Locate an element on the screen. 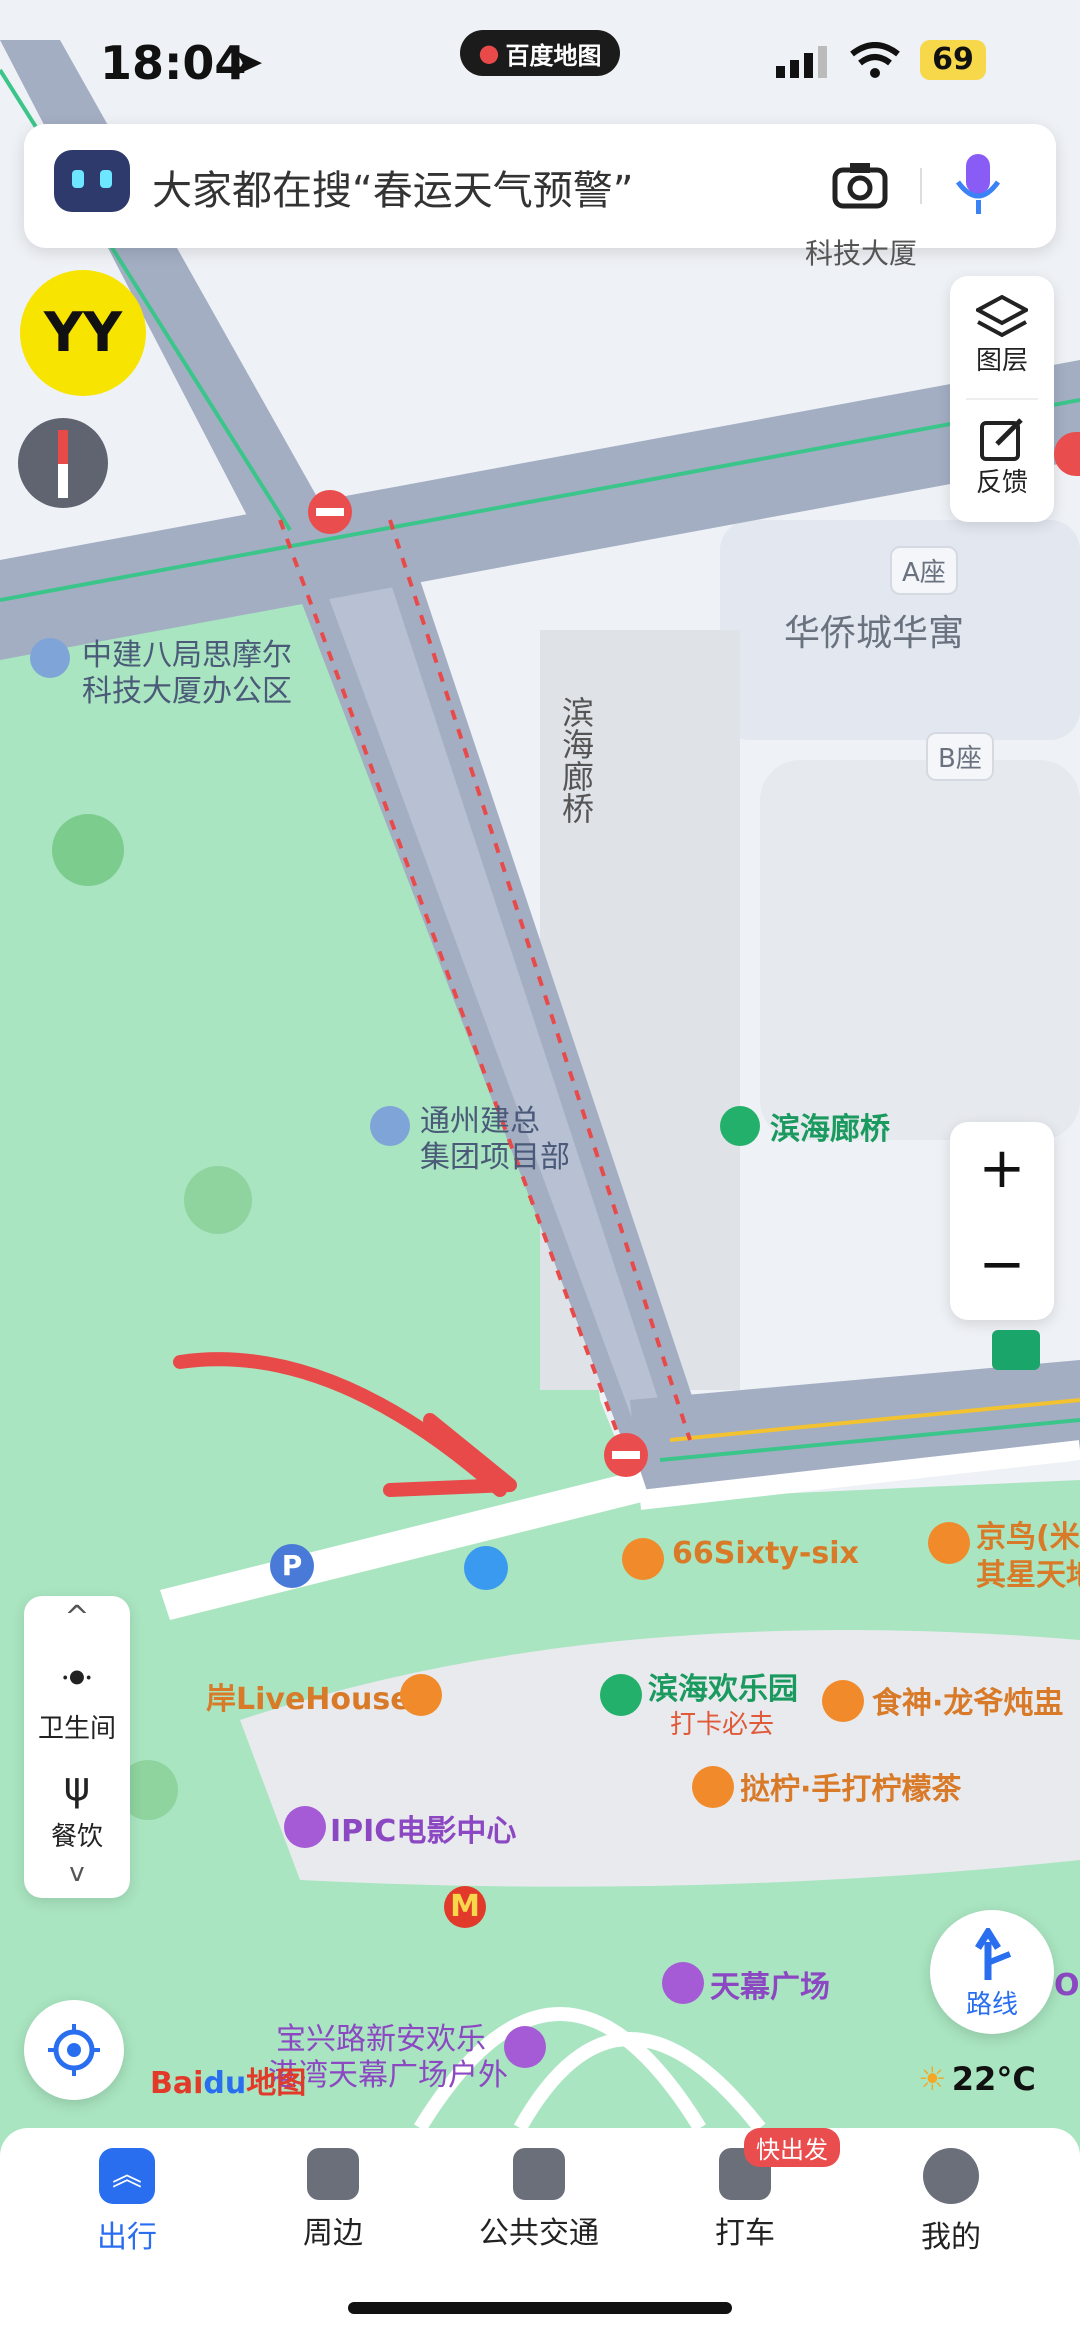 The height and width of the screenshot is (2337, 1080). tab-travel: ︽ 出行 is located at coordinates (127, 2202).